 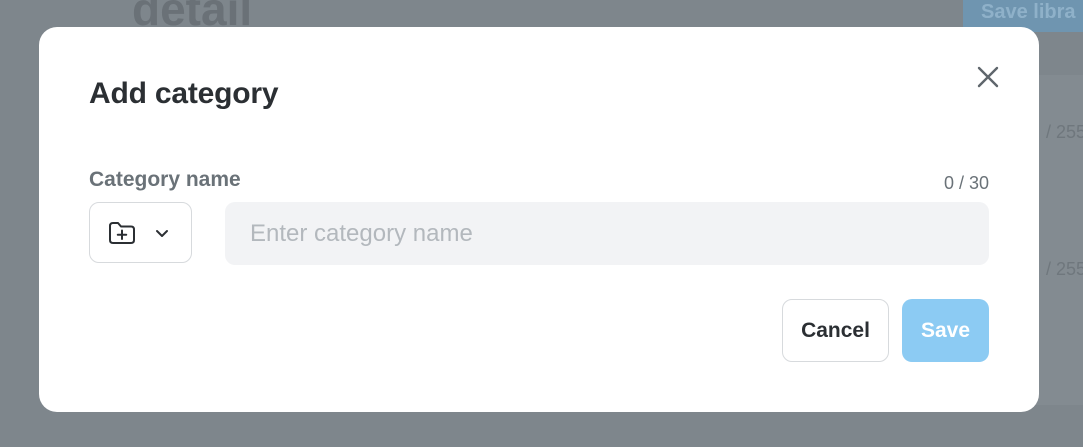 I want to click on category-name-input, so click(x=607, y=233).